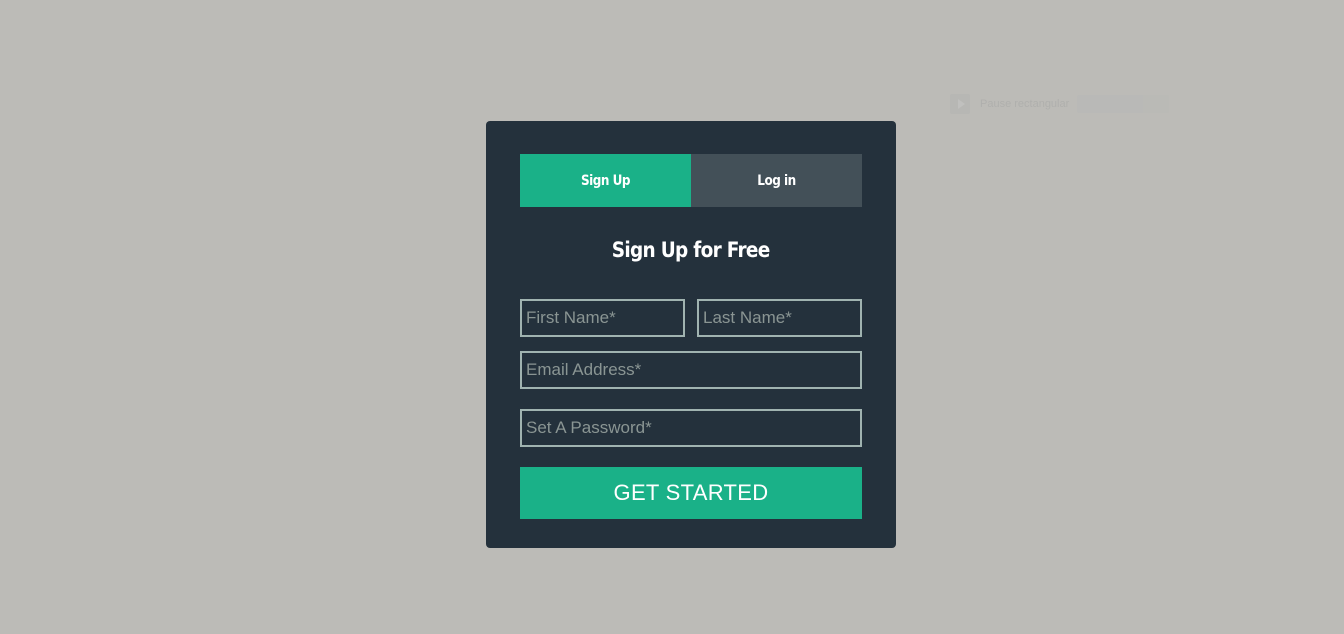  What do you see at coordinates (960, 104) in the screenshot?
I see `play-icon` at bounding box center [960, 104].